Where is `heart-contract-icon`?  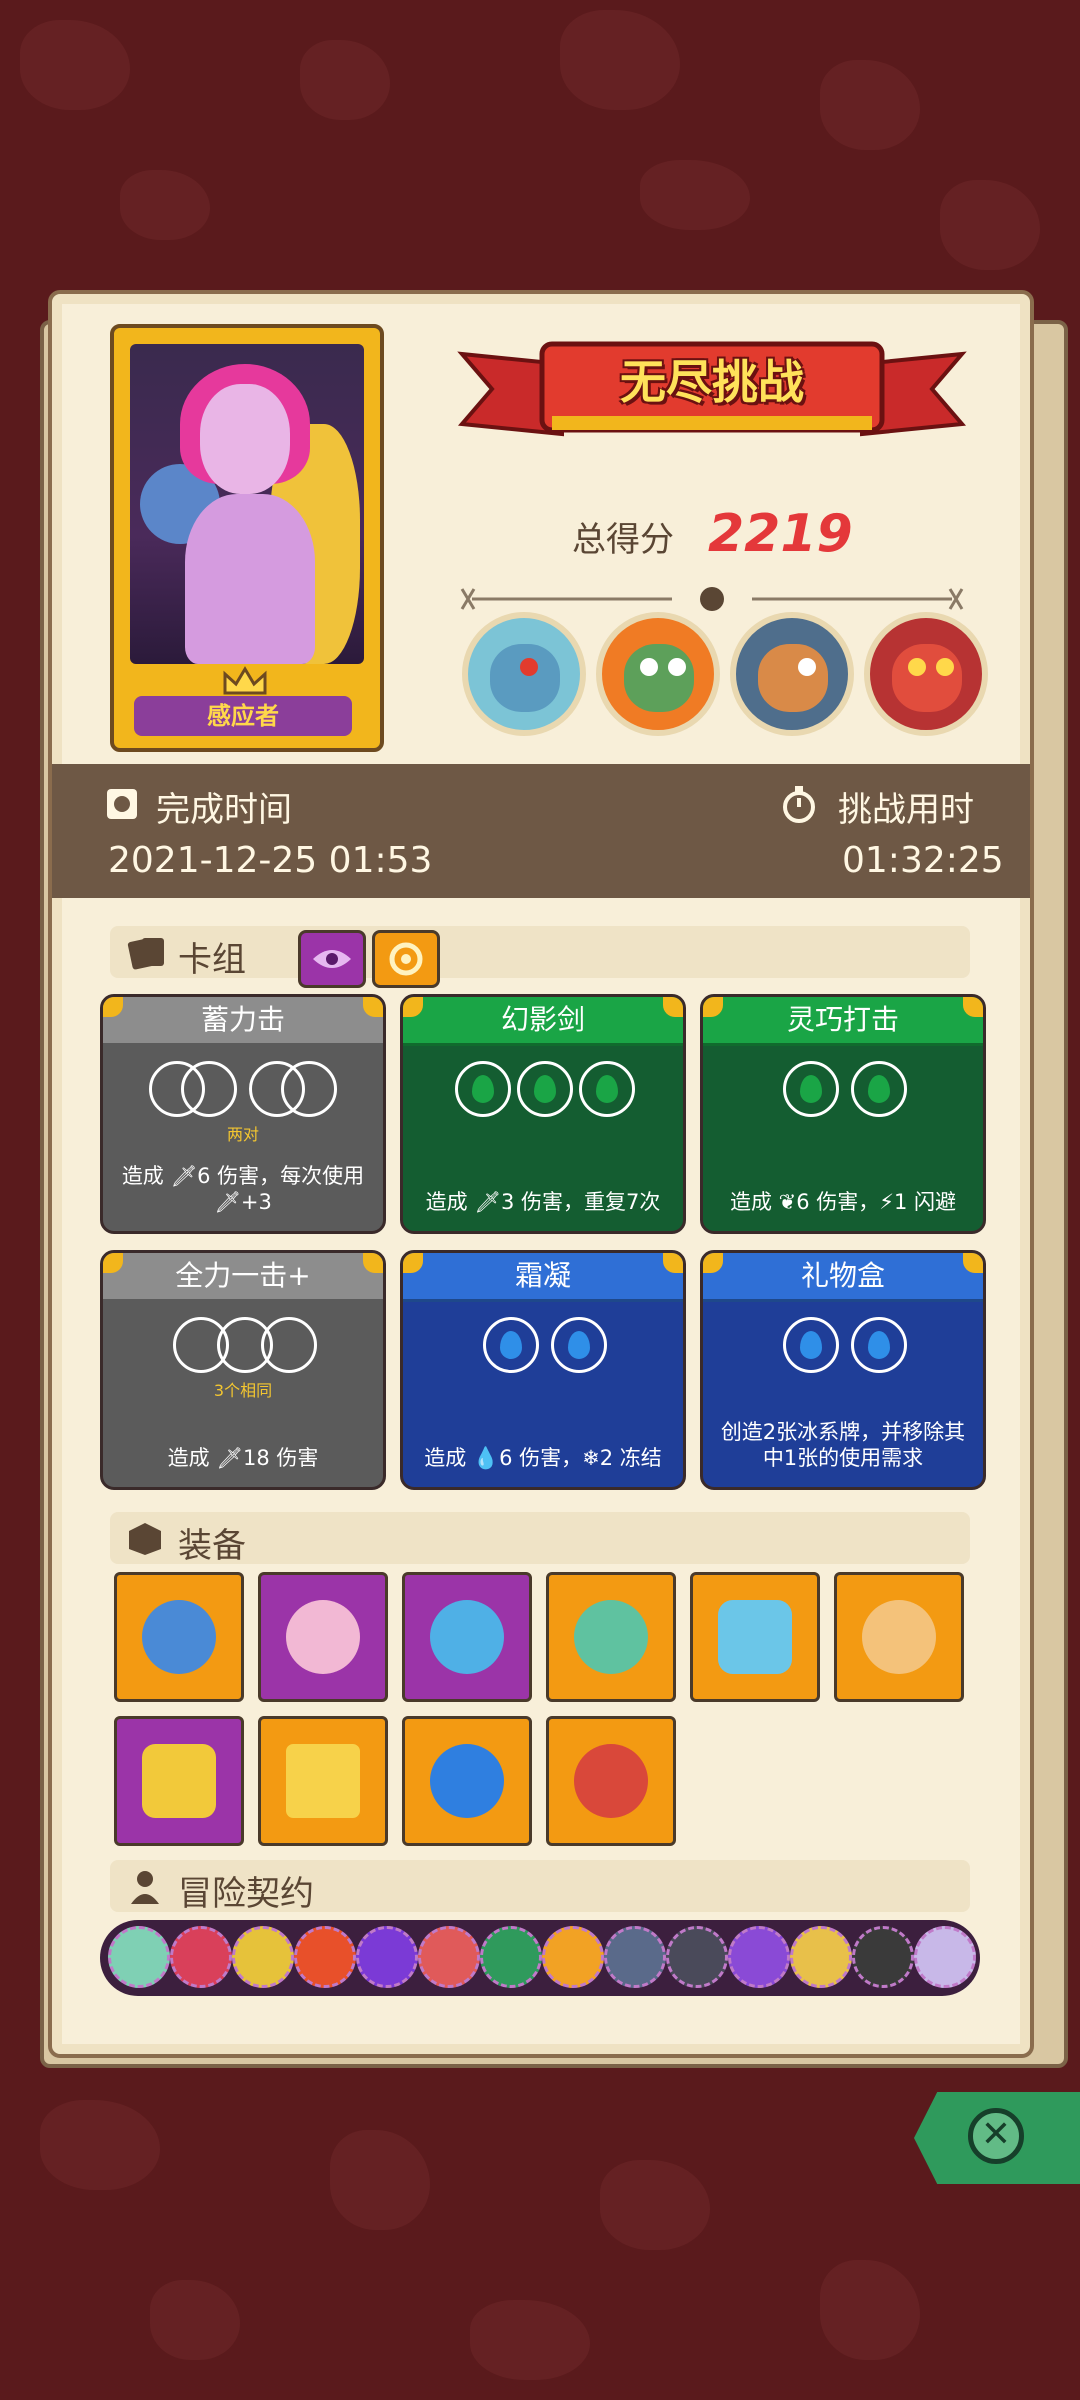
heart-contract-icon is located at coordinates (201, 1957).